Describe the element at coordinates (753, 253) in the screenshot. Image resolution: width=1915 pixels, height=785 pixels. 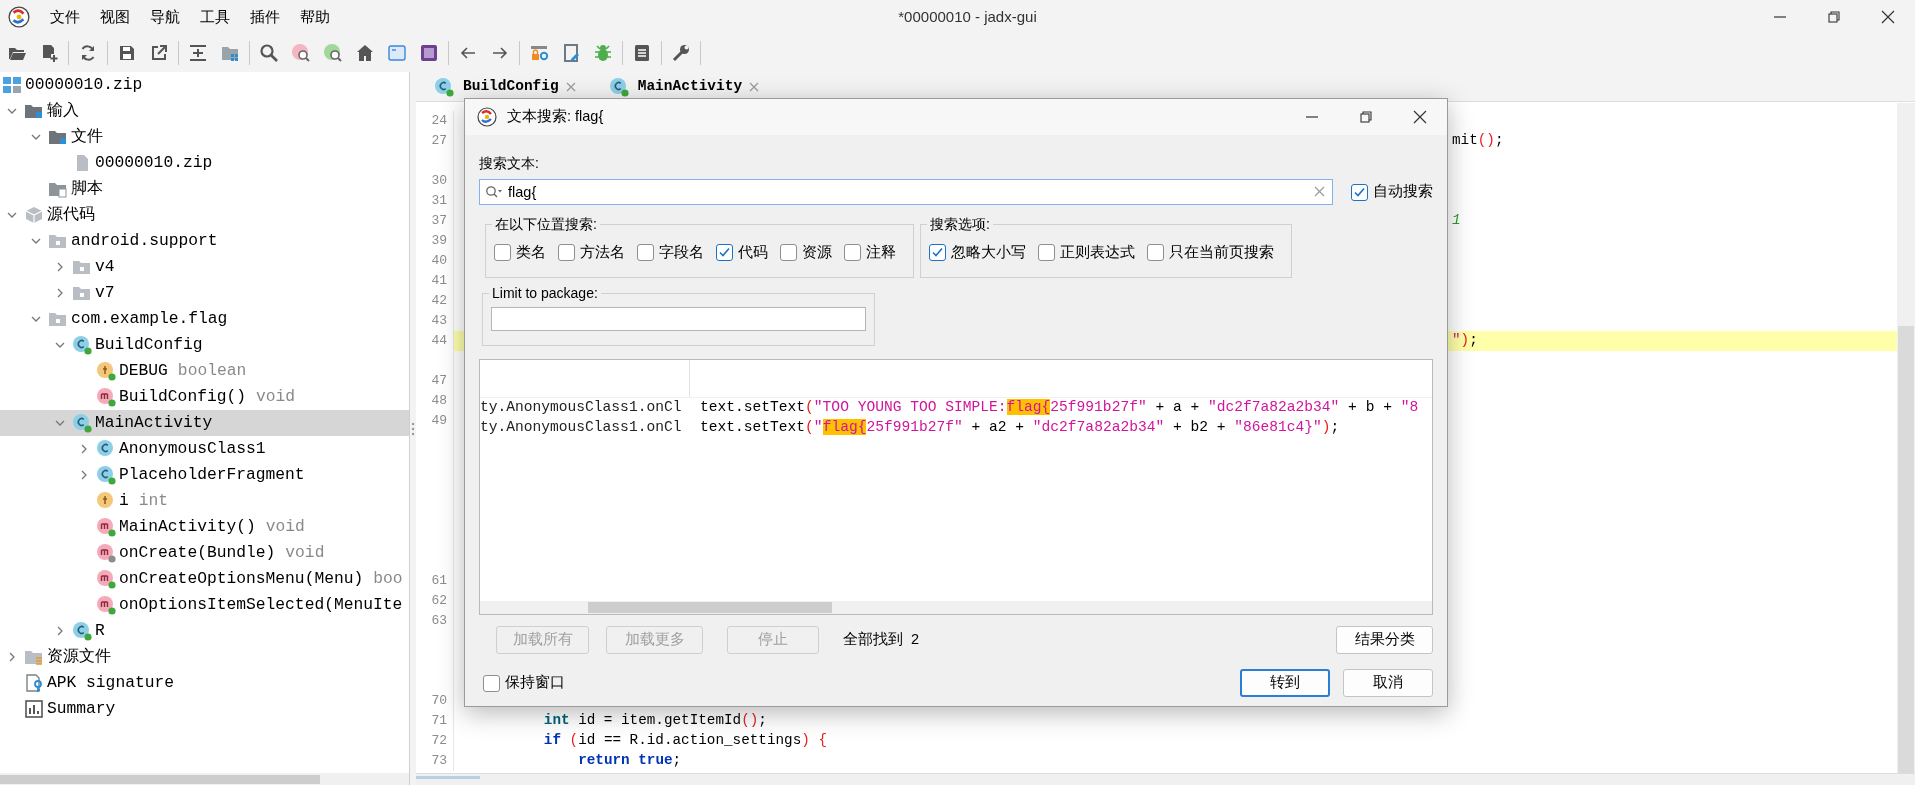
I see `checkbox-label: 代码` at that location.